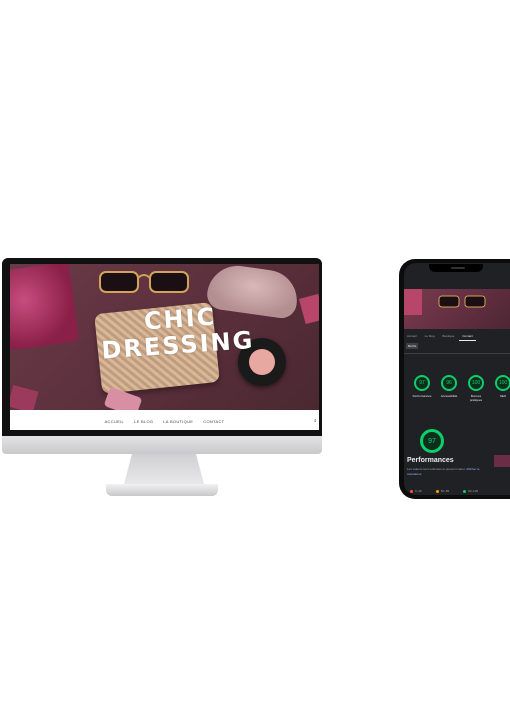 This screenshot has height=724, width=510. I want to click on legend-label: 50–89, so click(445, 491).